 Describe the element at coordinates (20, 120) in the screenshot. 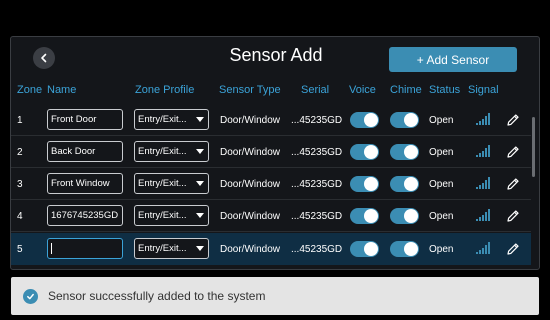

I see `zone-number: 1` at that location.